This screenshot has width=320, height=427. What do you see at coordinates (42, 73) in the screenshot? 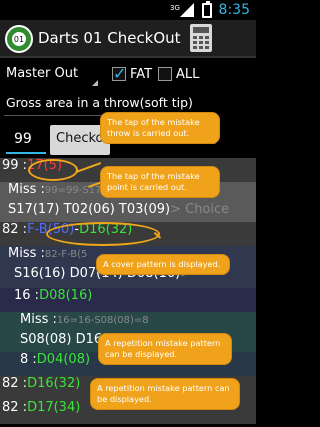
I see `mode-select: Master Out` at bounding box center [42, 73].